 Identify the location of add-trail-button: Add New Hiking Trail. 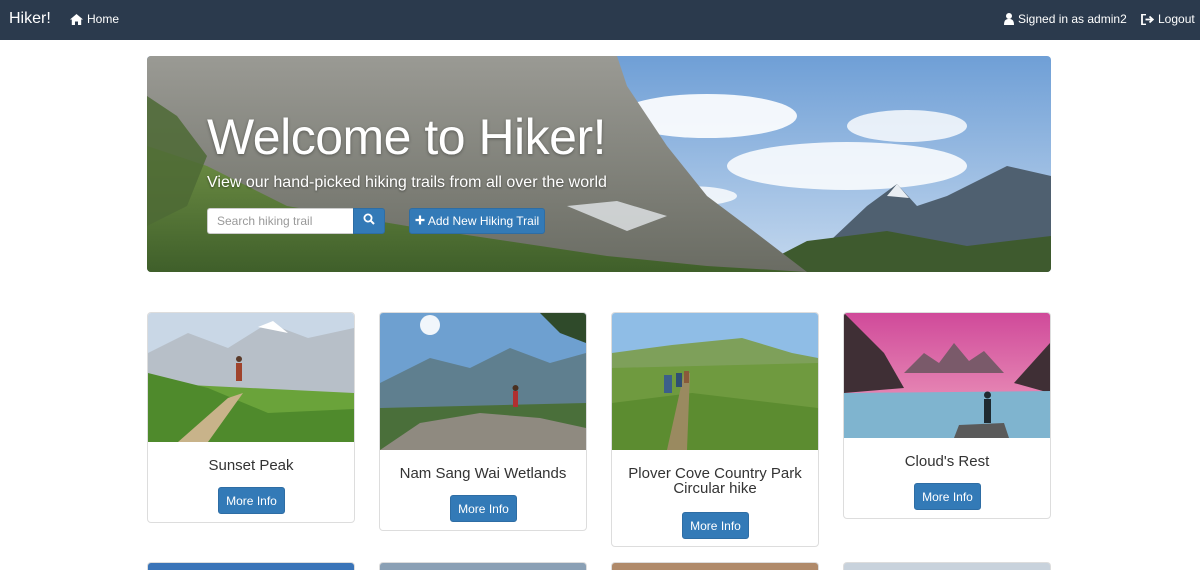
(477, 221).